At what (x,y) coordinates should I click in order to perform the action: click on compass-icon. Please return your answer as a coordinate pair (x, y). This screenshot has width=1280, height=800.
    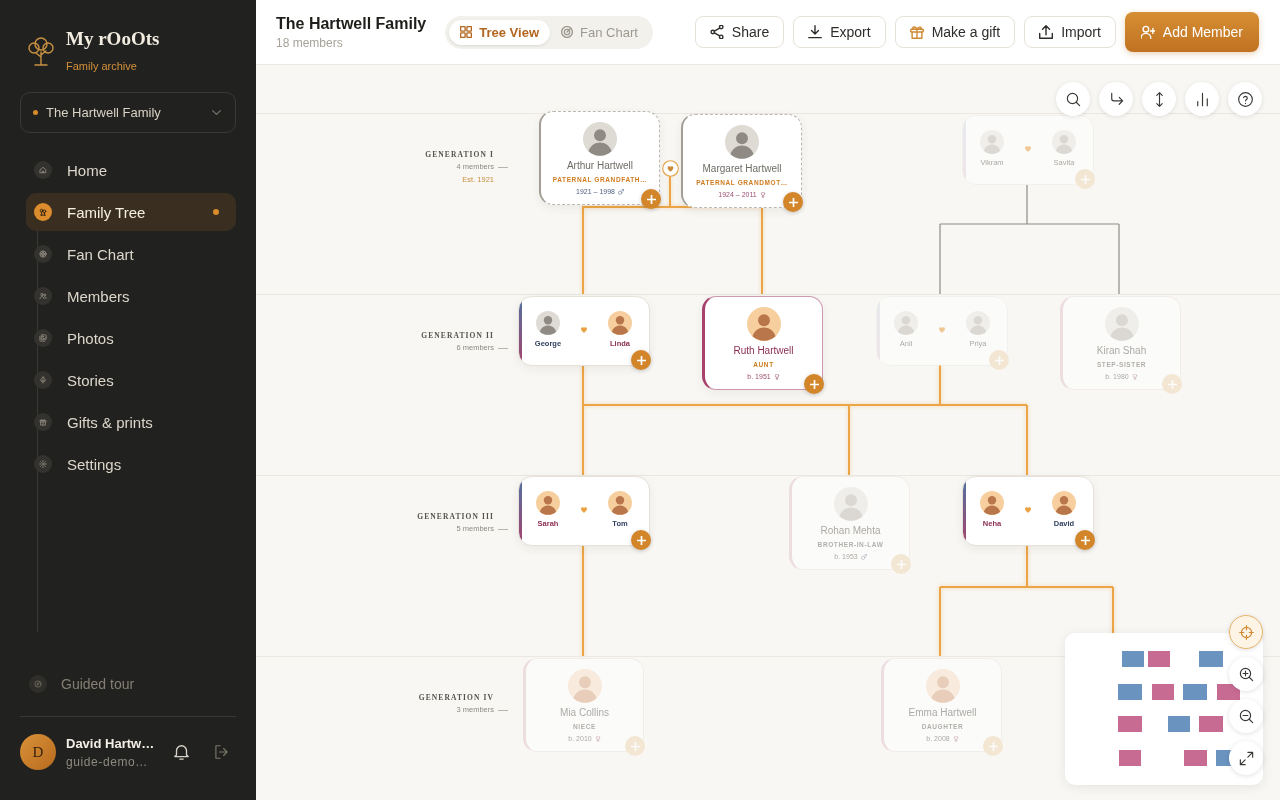
    Looking at the image, I should click on (38, 684).